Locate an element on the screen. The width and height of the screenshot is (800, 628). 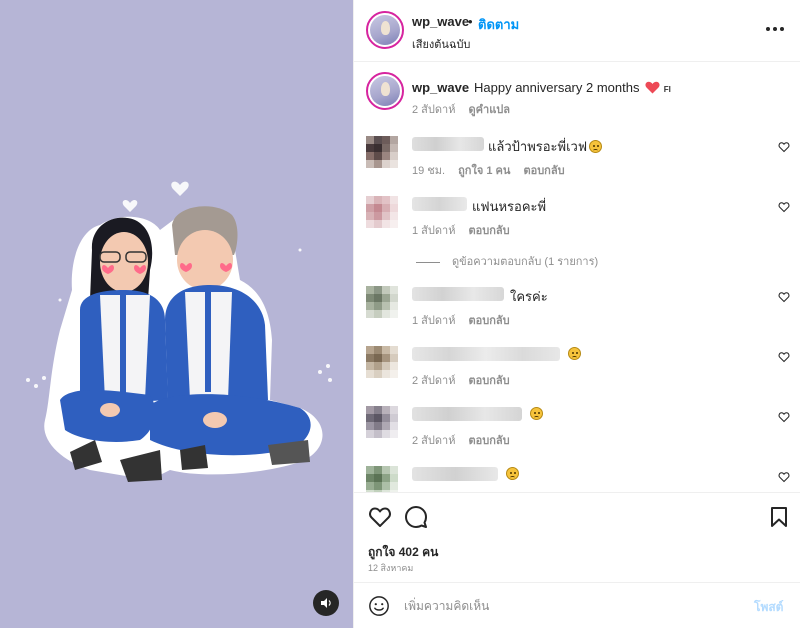
author-avatar is located at coordinates (385, 30).